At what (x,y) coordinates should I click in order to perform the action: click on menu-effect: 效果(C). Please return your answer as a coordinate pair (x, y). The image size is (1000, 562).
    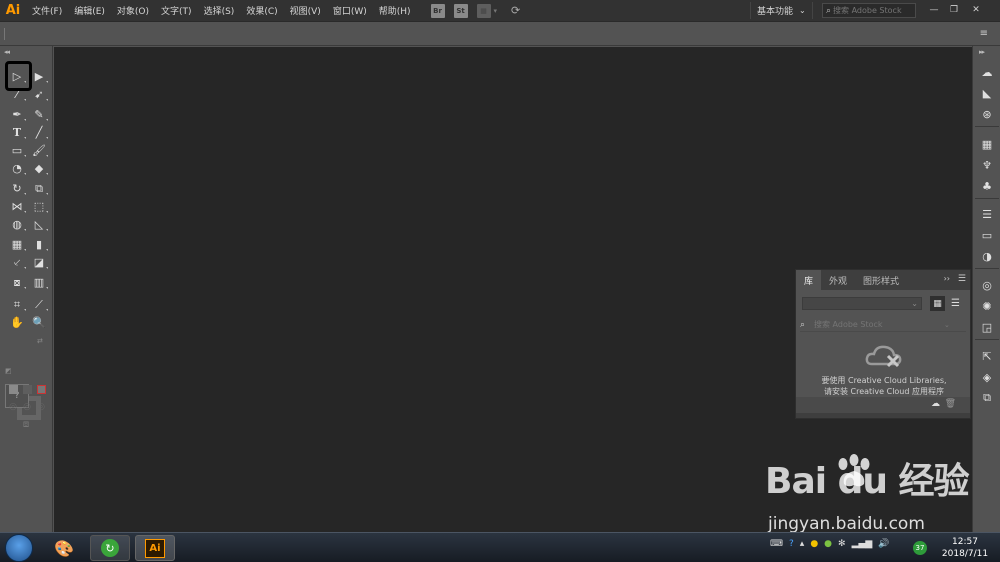
    Looking at the image, I should click on (261, 10).